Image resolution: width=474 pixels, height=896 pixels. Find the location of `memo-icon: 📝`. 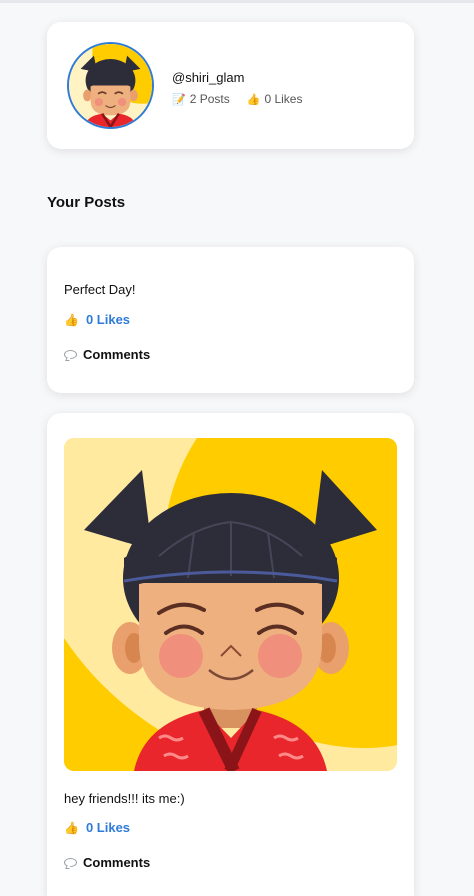

memo-icon: 📝 is located at coordinates (179, 99).